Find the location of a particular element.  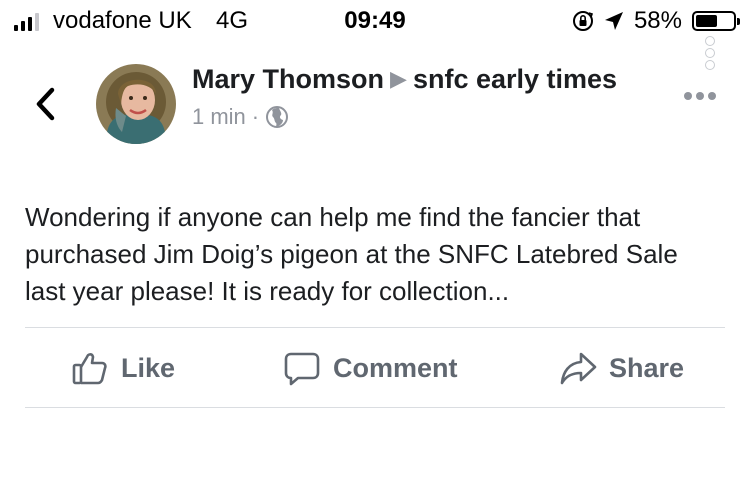

avatar is located at coordinates (136, 104).